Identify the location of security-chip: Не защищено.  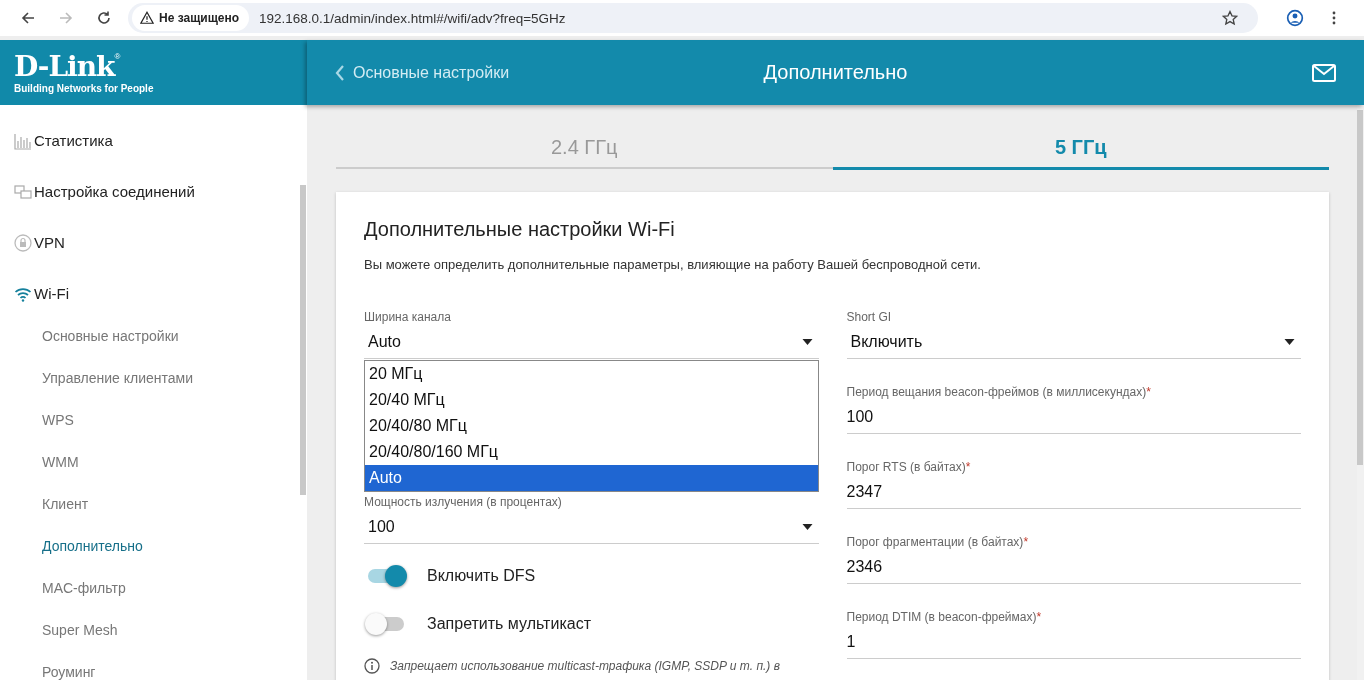
(191, 18).